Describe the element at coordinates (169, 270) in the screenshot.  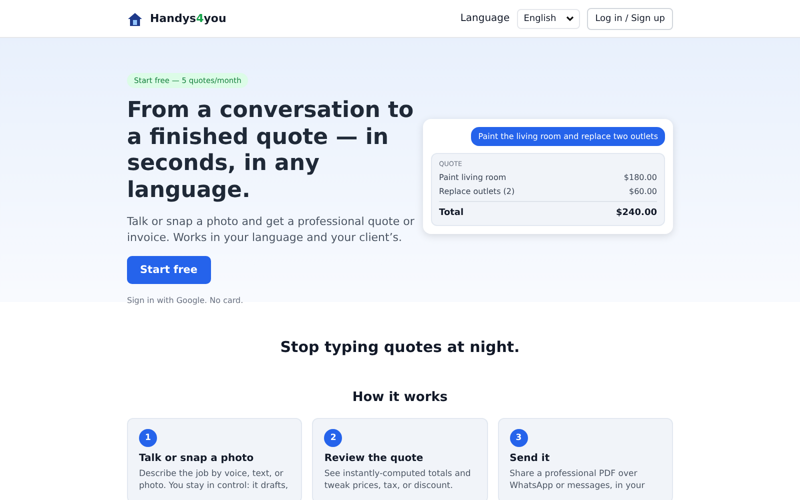
I see `start-button: Start free` at that location.